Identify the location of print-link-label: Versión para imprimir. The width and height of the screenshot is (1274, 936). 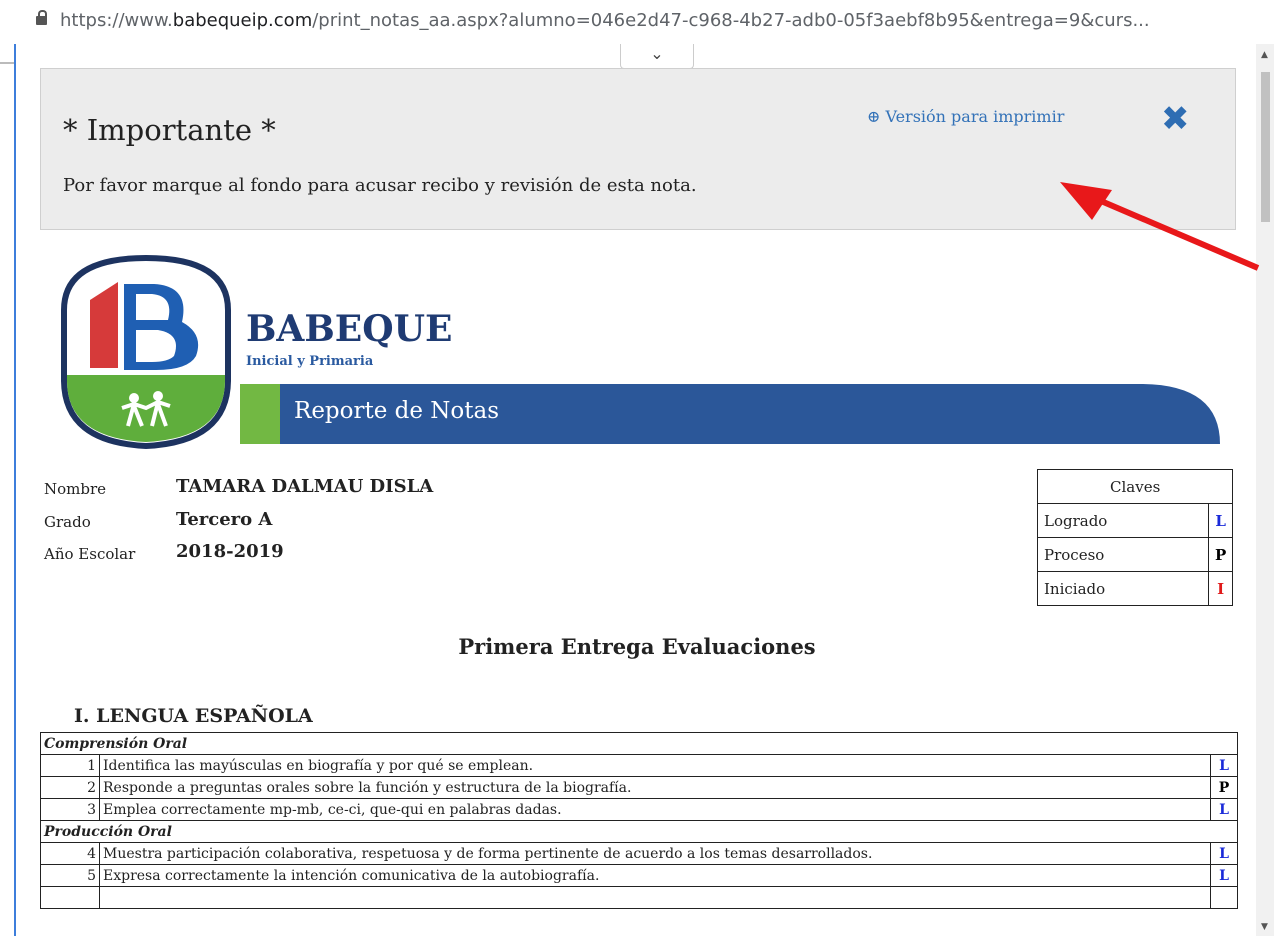
(975, 116).